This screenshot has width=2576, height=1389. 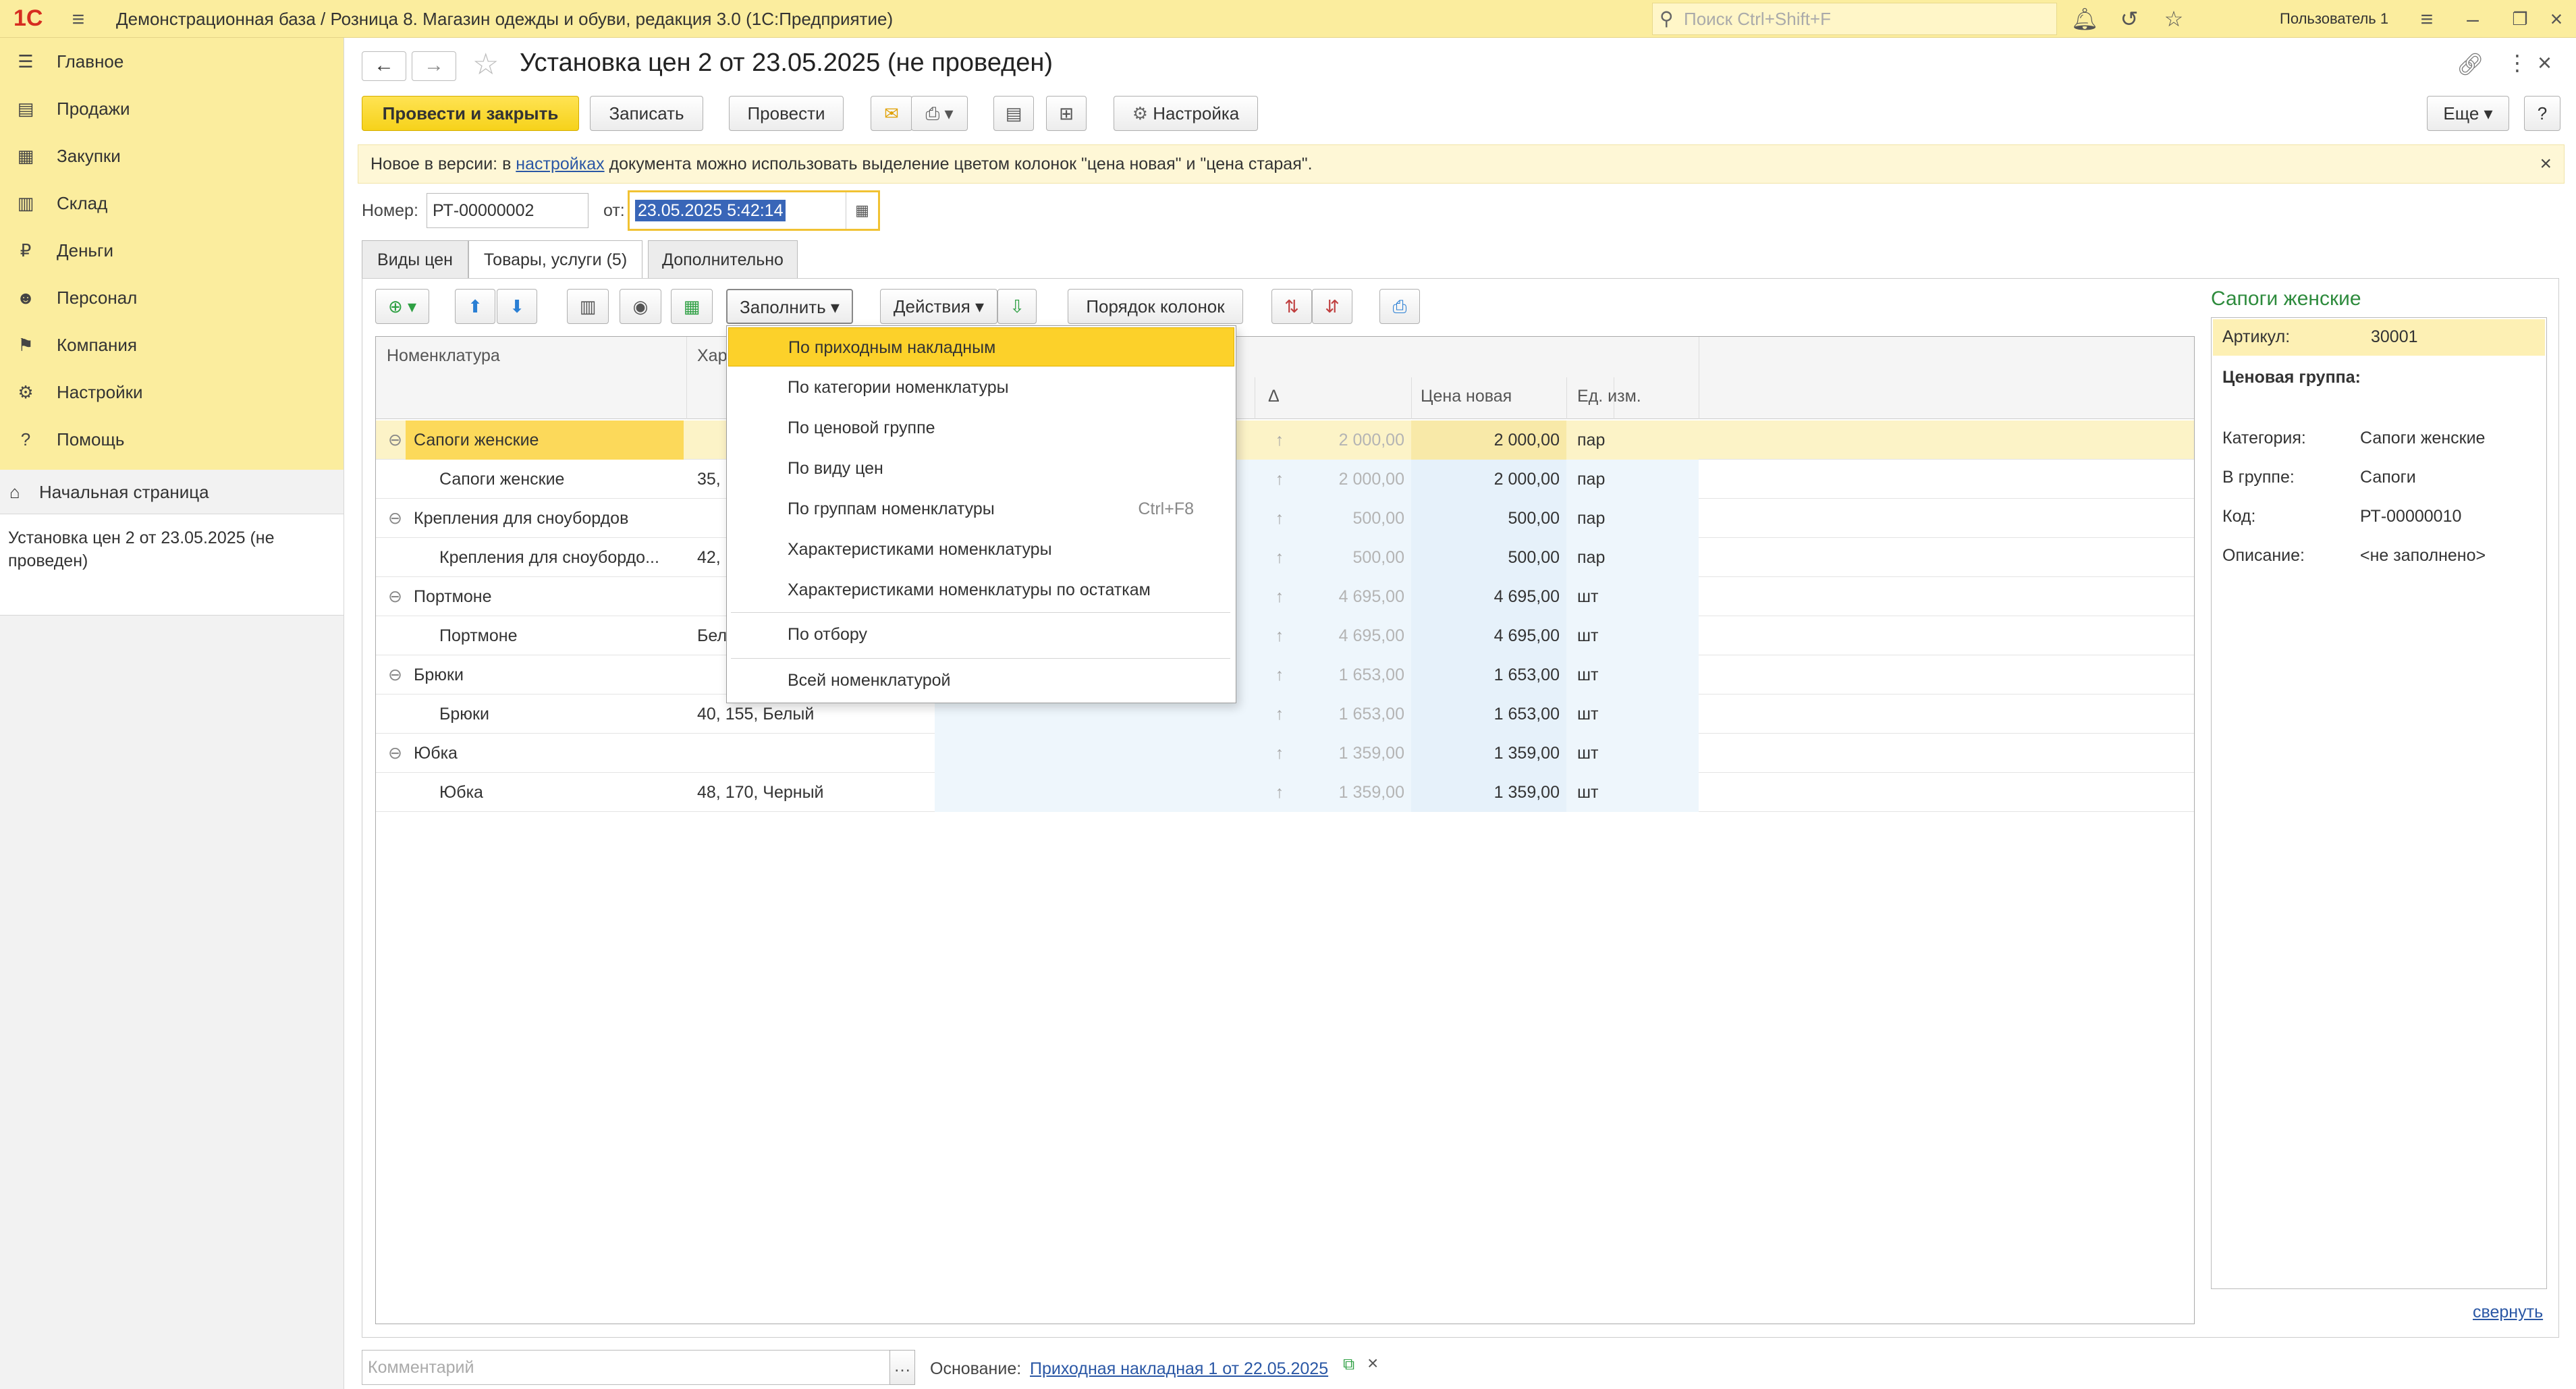 What do you see at coordinates (981, 549) in the screenshot?
I see `menu-item-by-characteristics: Характеристиками номенклатуры` at bounding box center [981, 549].